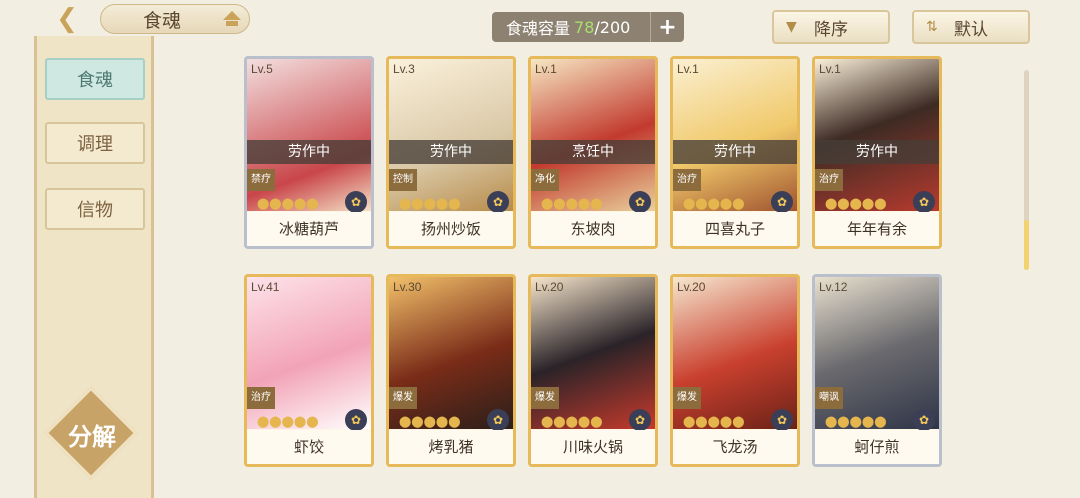 This screenshot has width=1080, height=498. I want to click on capacity-max: /200, so click(612, 27).